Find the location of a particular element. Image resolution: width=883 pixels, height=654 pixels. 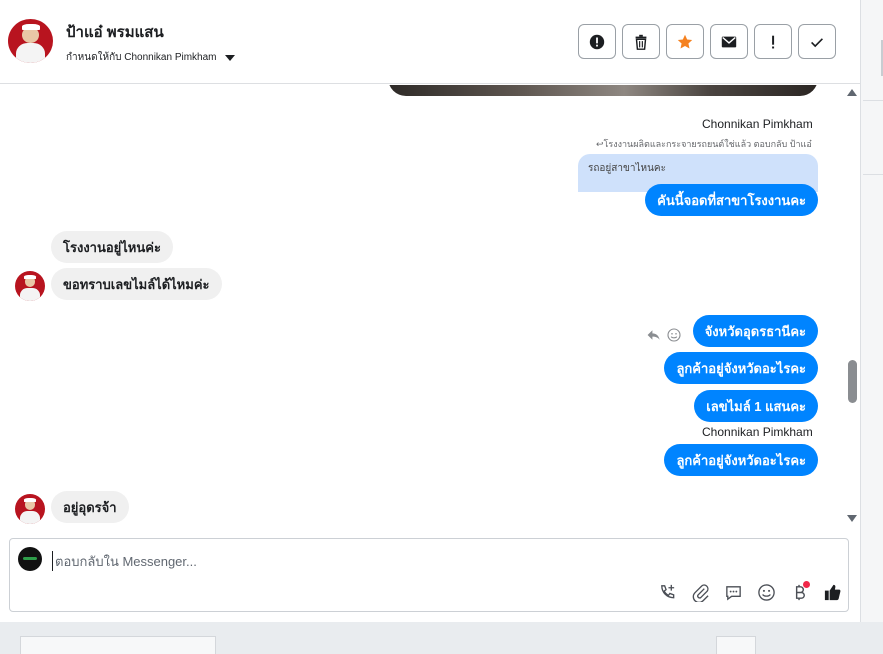

reply-input is located at coordinates (352, 561).